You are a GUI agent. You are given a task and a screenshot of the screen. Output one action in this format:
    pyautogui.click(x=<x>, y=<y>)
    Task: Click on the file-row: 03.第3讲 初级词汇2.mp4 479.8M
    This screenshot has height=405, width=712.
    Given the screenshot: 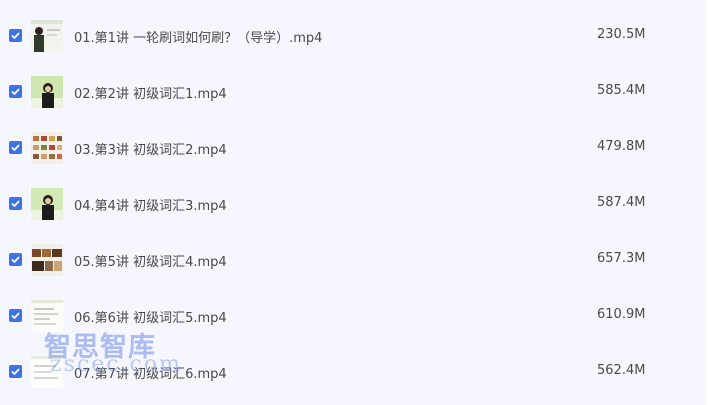 What is the action you would take?
    pyautogui.click(x=353, y=147)
    